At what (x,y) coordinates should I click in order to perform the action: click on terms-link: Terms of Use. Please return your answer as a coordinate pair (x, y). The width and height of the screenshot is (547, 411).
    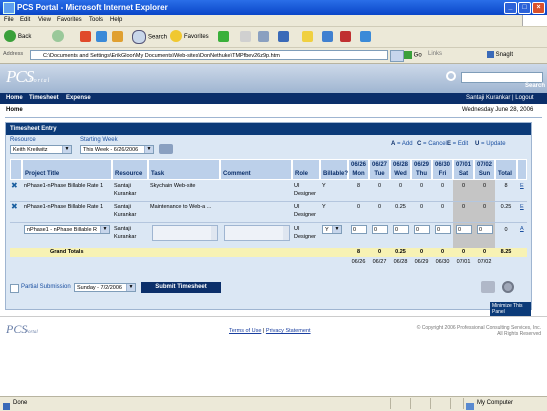
    Looking at the image, I should click on (245, 331).